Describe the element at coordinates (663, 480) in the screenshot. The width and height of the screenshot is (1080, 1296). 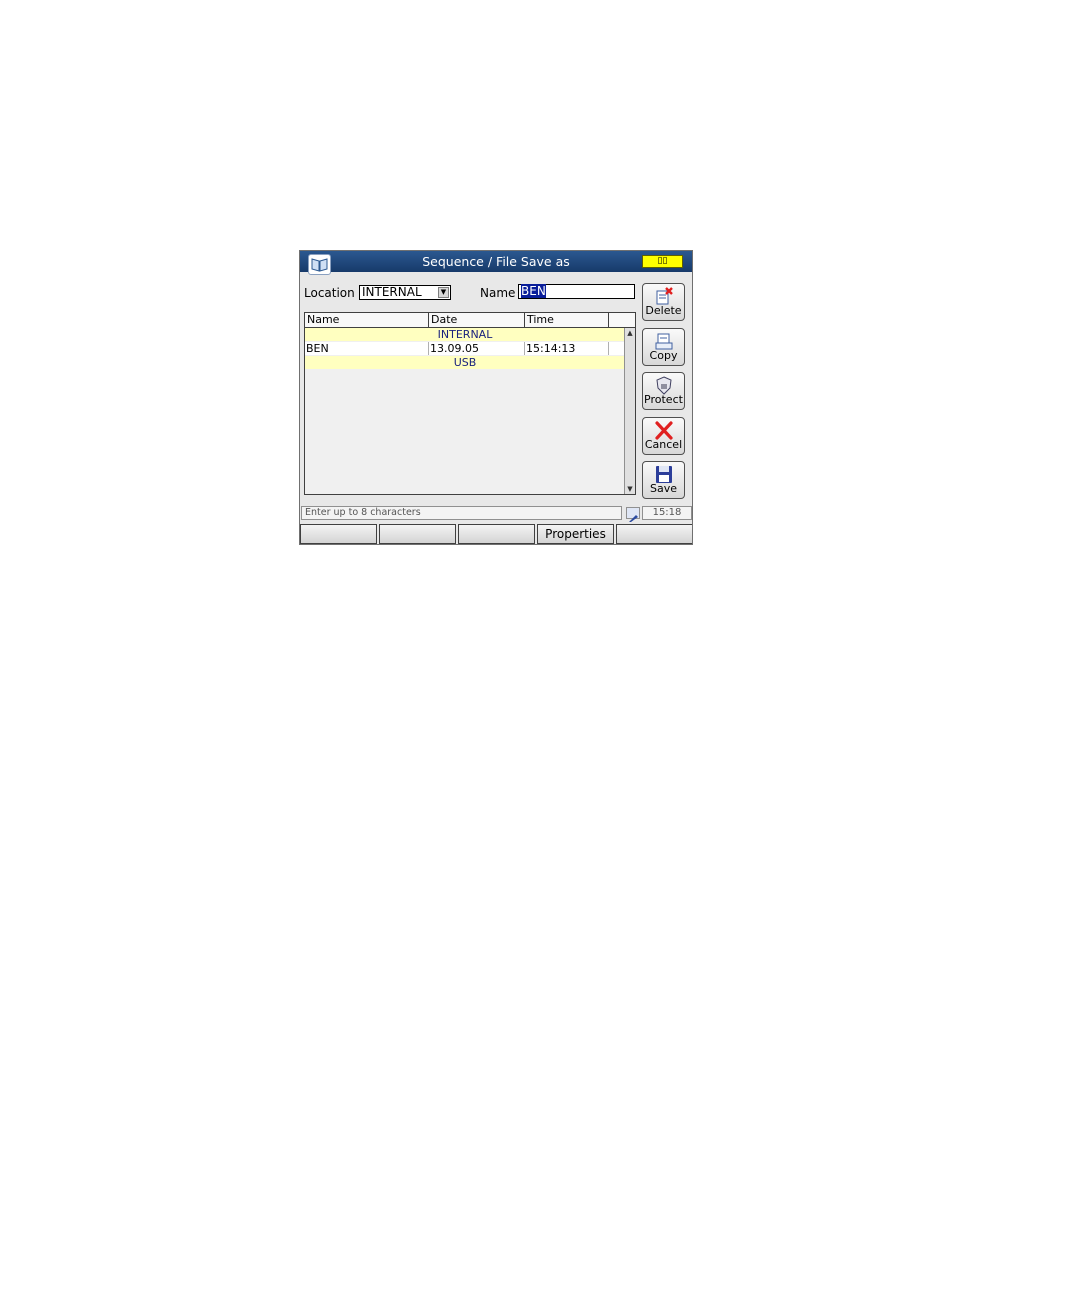
I see `save-button: Save` at that location.